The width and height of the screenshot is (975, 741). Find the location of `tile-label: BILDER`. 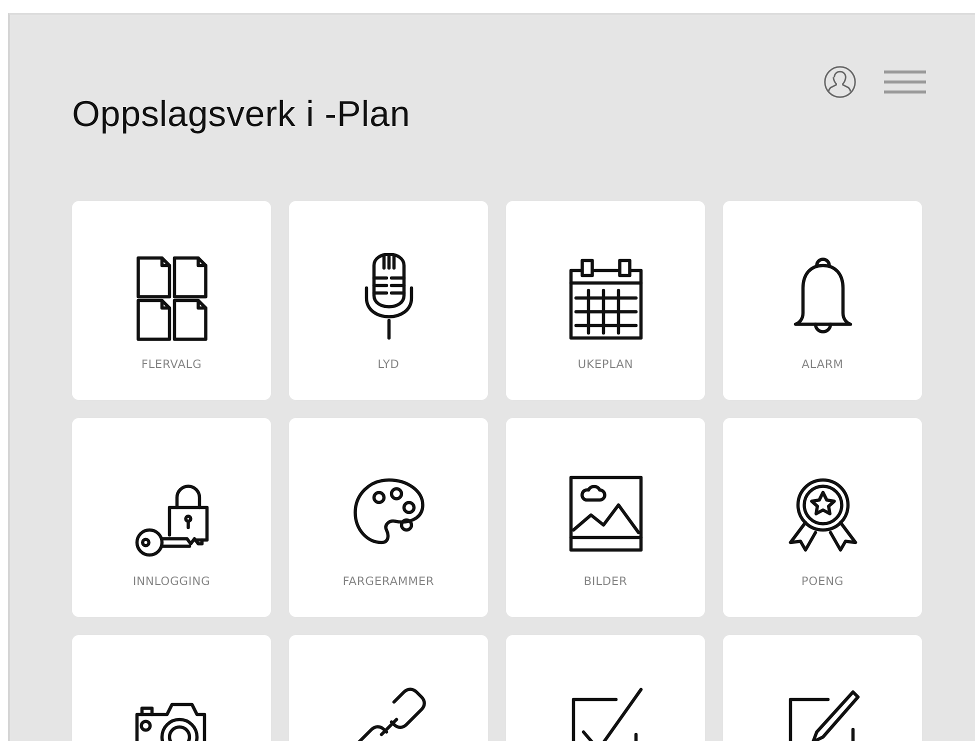

tile-label: BILDER is located at coordinates (606, 581).